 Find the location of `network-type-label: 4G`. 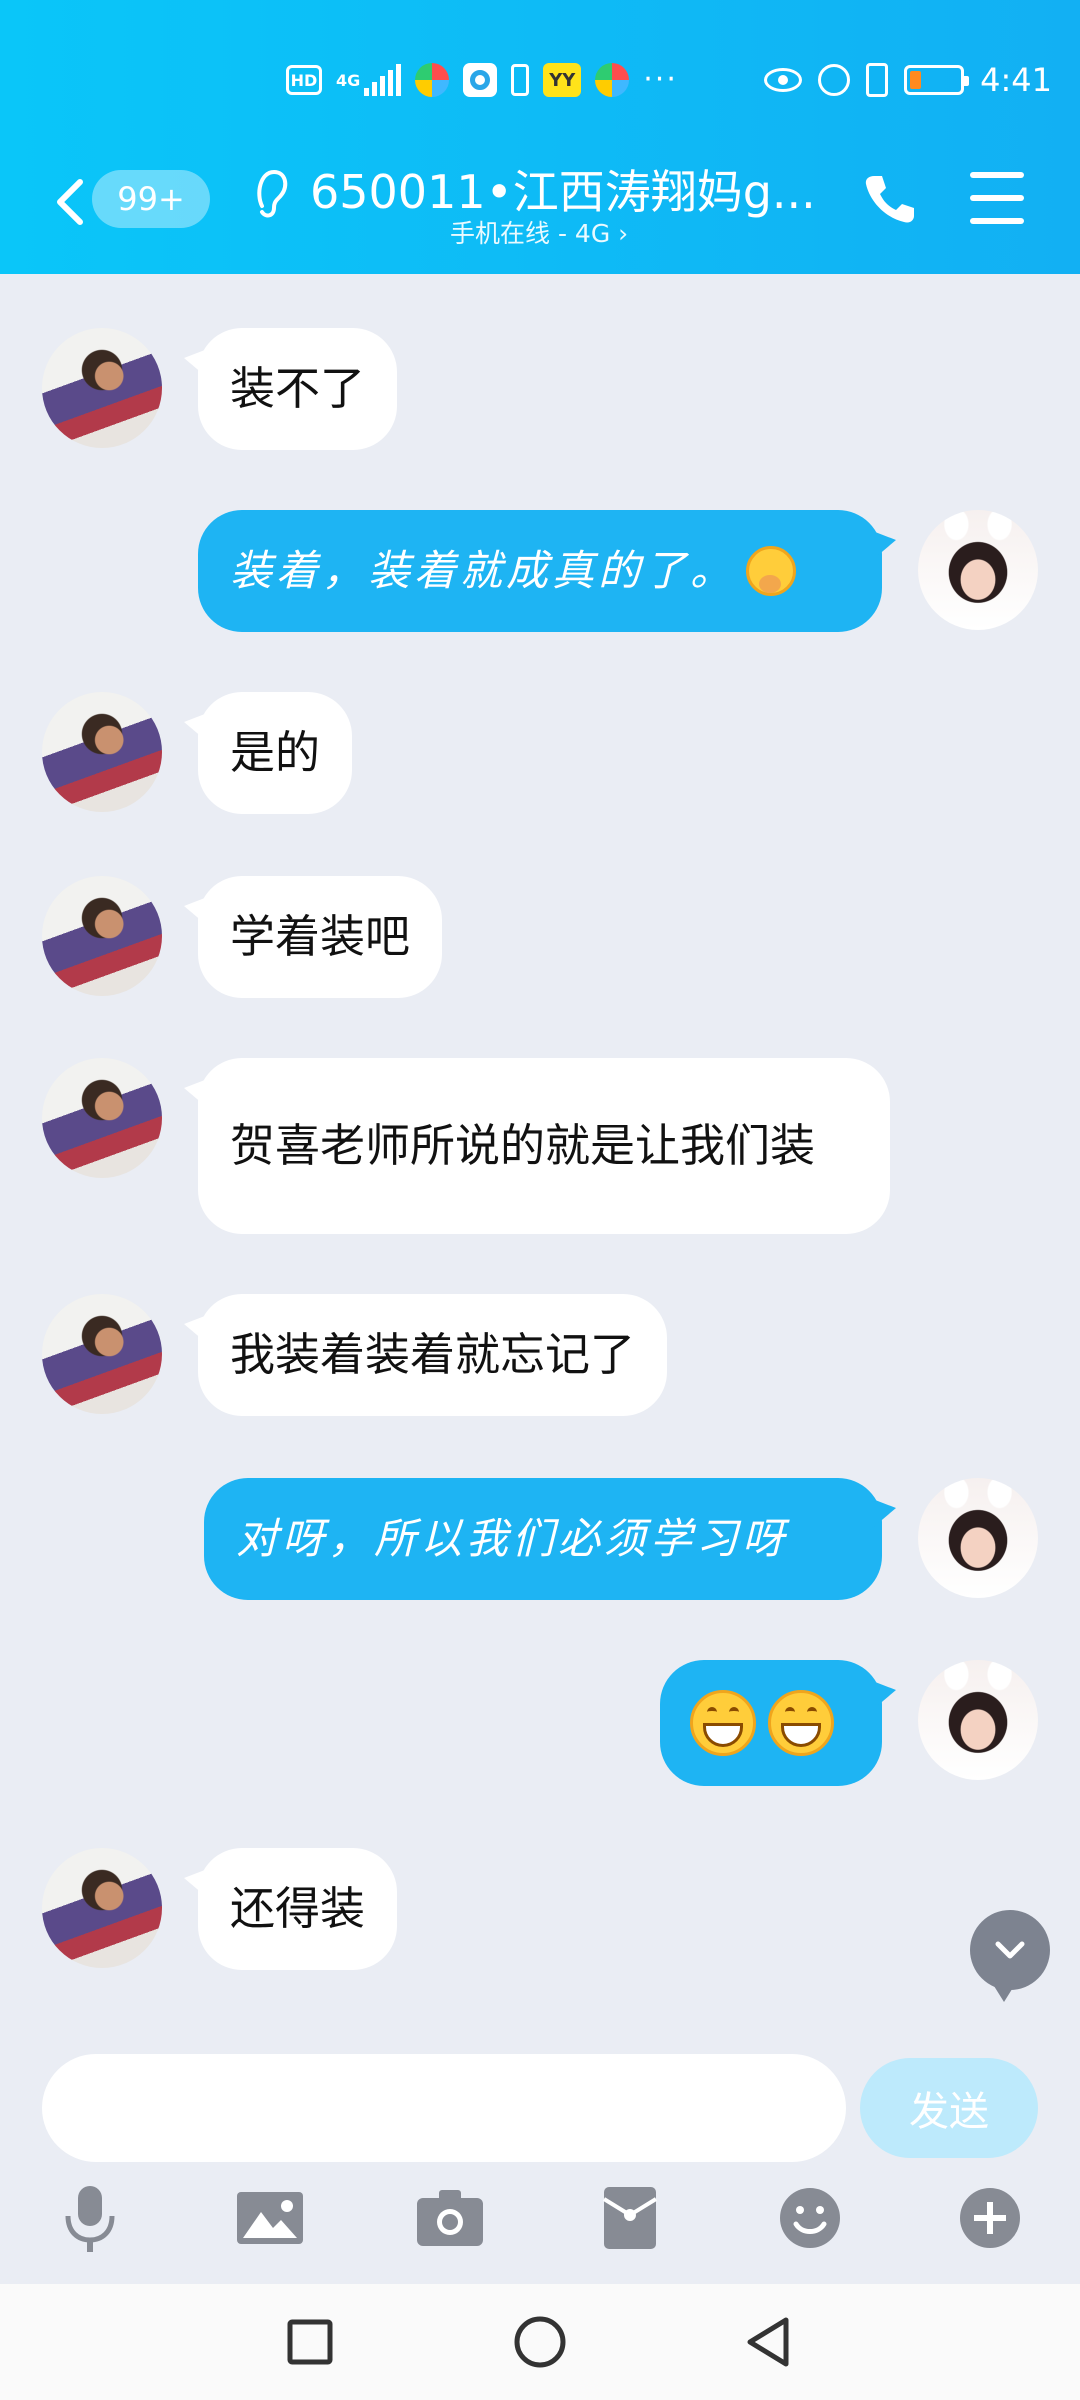

network-type-label: 4G is located at coordinates (348, 80).